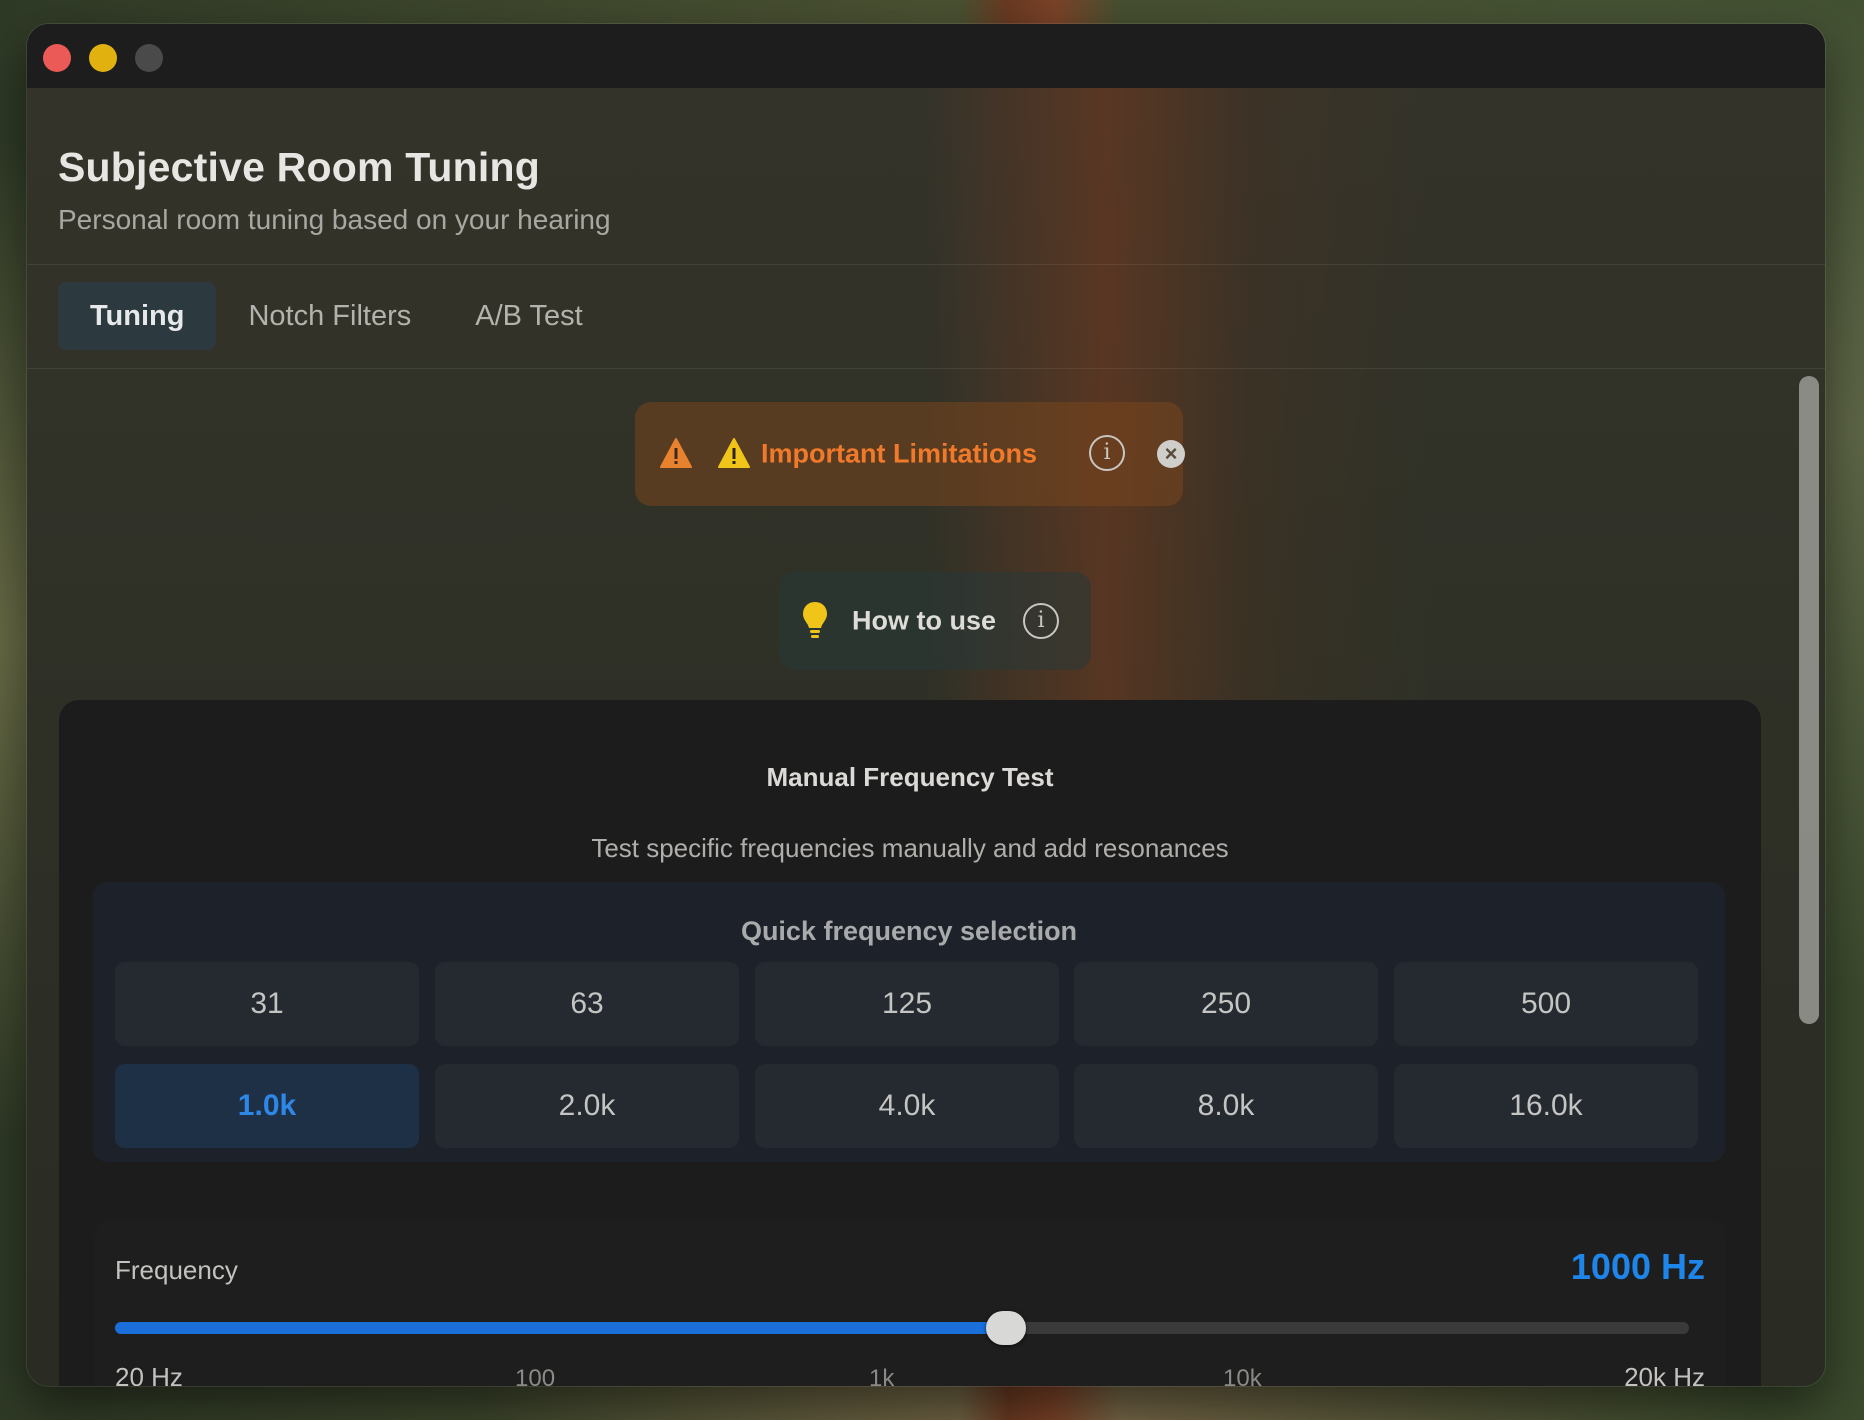  What do you see at coordinates (1226, 1106) in the screenshot?
I see `preset-8k-button: 8.0k` at bounding box center [1226, 1106].